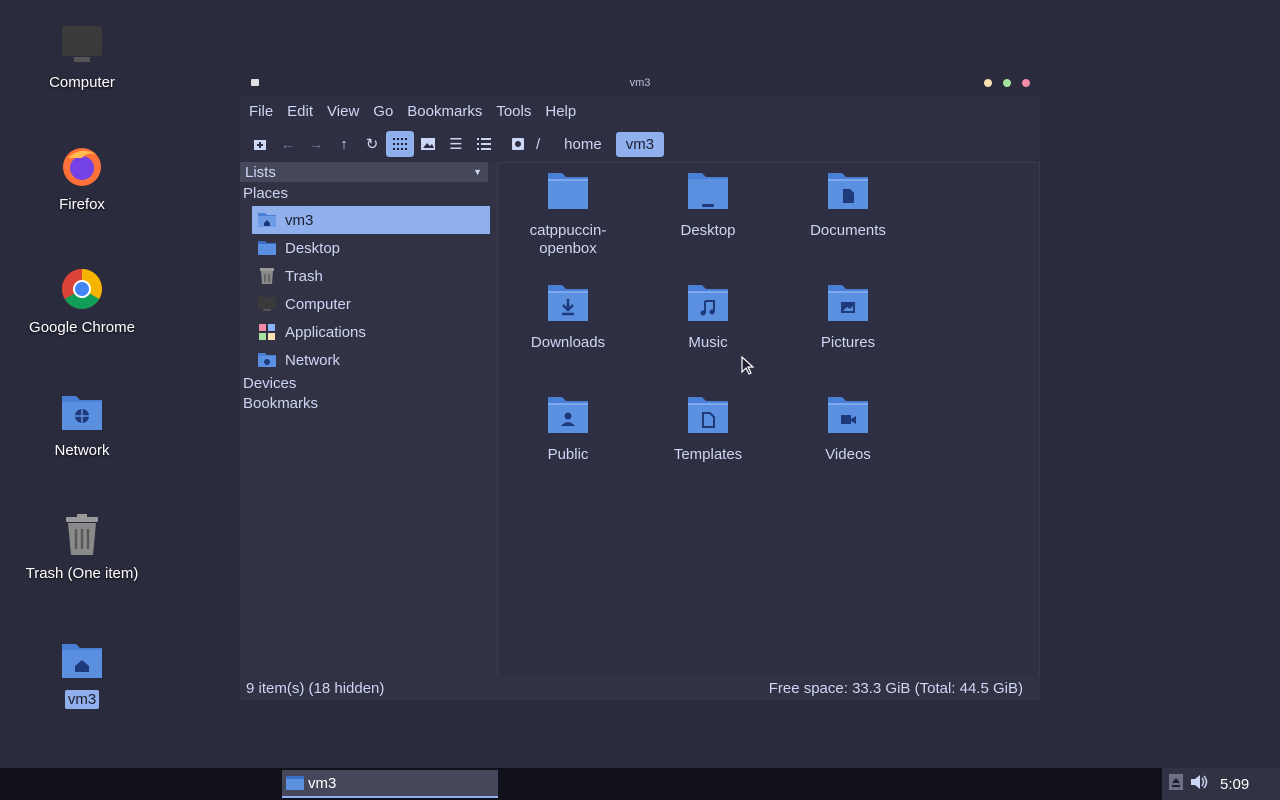 This screenshot has width=1280, height=800. I want to click on file-item-label: Downloads, so click(568, 342).